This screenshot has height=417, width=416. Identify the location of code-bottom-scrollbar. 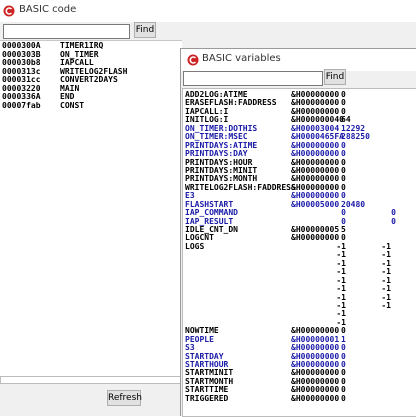
(91, 380).